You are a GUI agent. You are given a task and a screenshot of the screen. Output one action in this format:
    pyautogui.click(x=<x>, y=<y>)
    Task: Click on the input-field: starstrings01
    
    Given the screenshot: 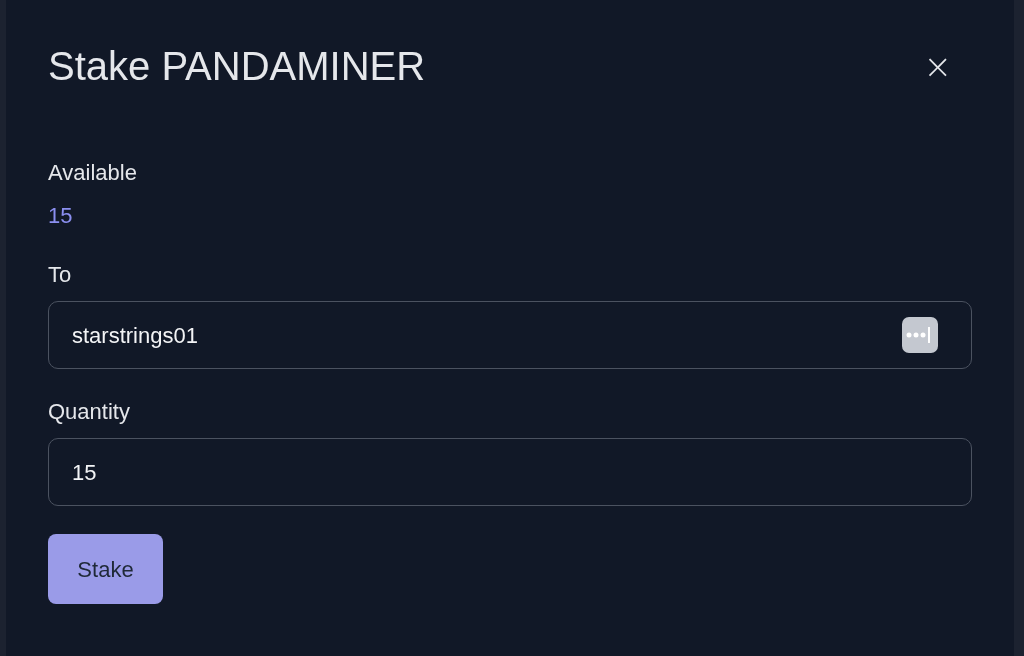 What is the action you would take?
    pyautogui.click(x=510, y=335)
    